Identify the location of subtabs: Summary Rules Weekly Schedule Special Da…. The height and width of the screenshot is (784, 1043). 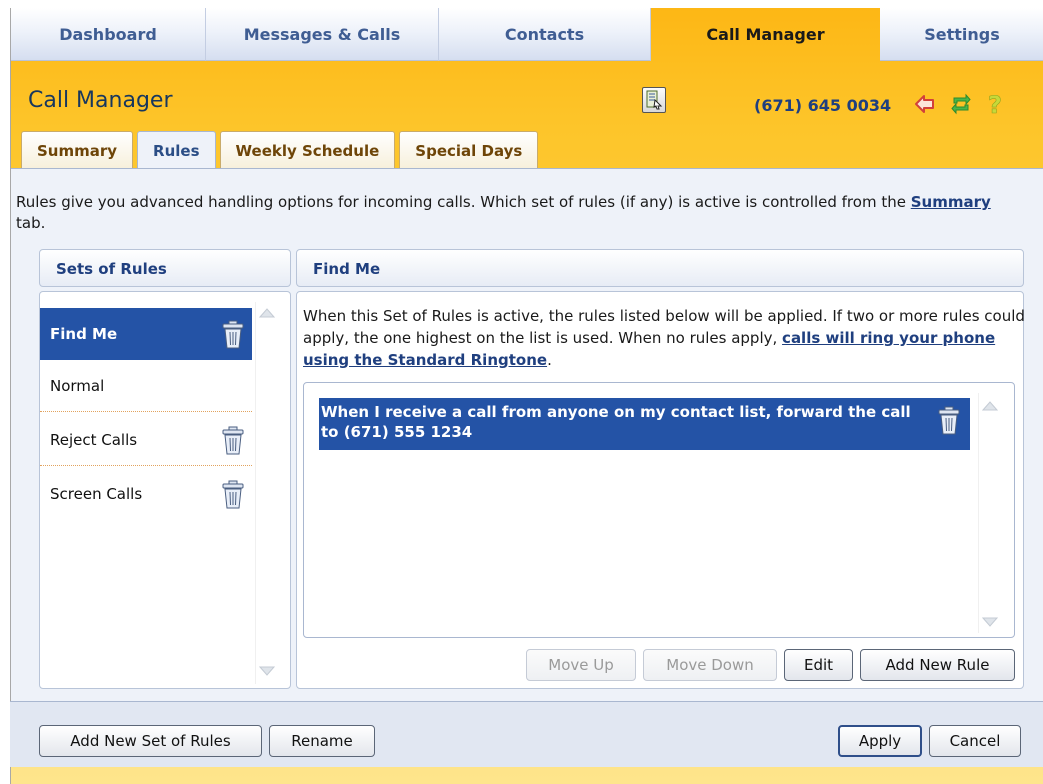
(281, 150).